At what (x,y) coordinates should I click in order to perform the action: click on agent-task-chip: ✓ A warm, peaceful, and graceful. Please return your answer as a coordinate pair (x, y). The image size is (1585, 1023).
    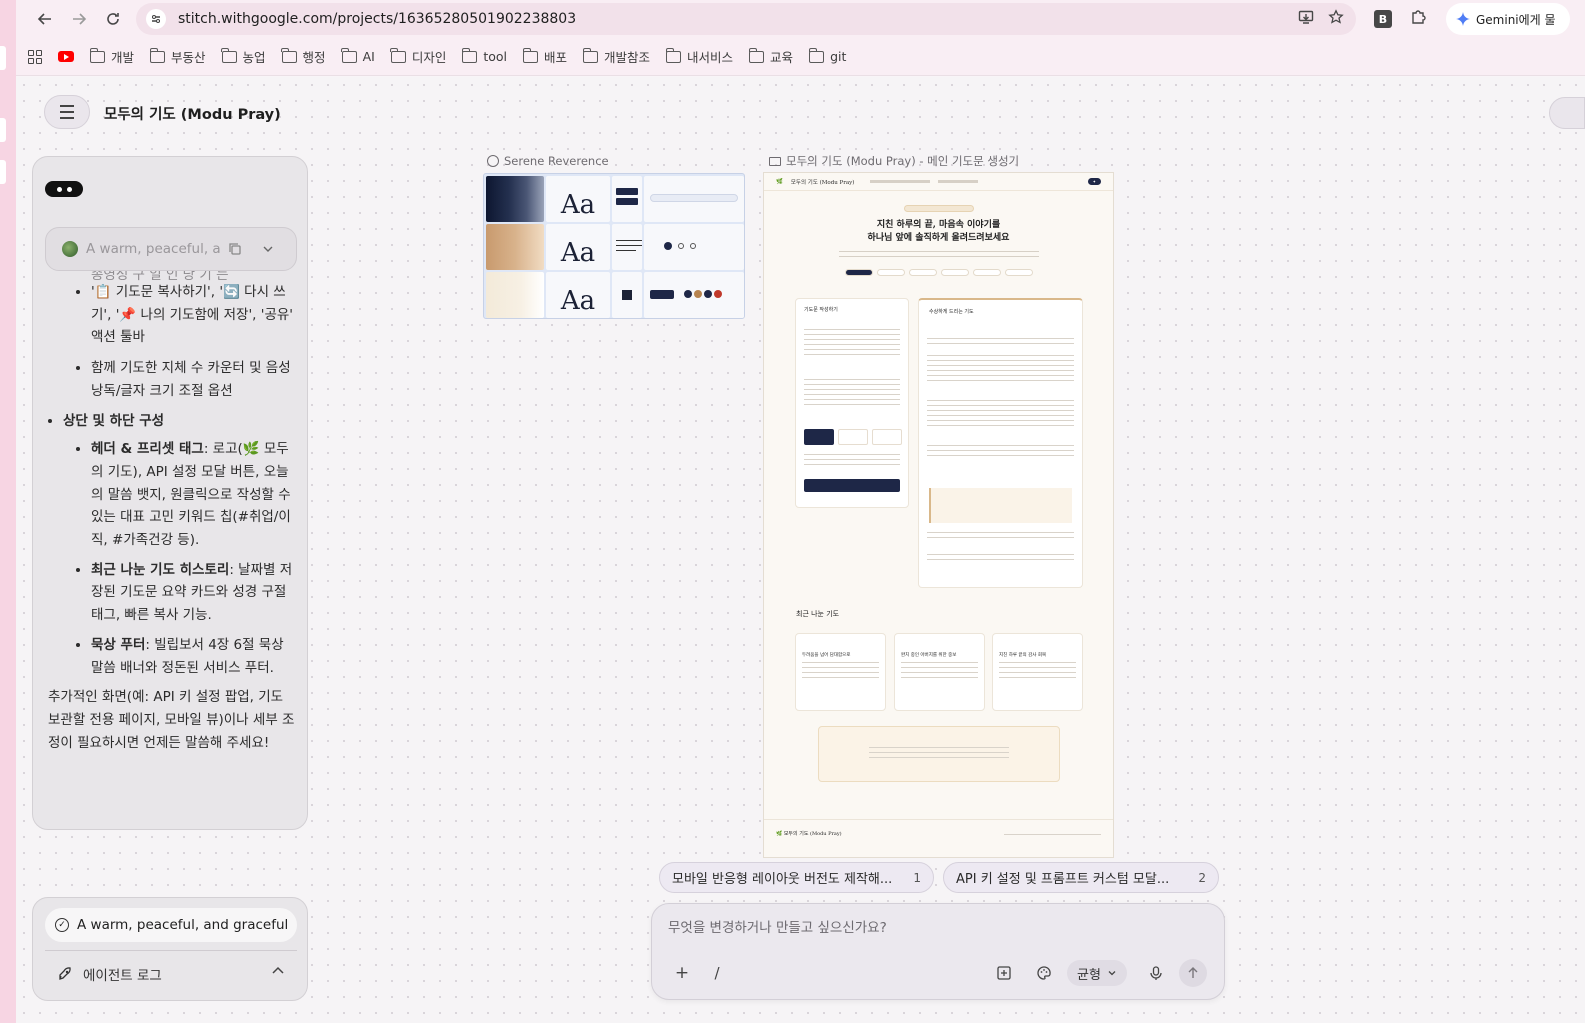
    Looking at the image, I should click on (171, 925).